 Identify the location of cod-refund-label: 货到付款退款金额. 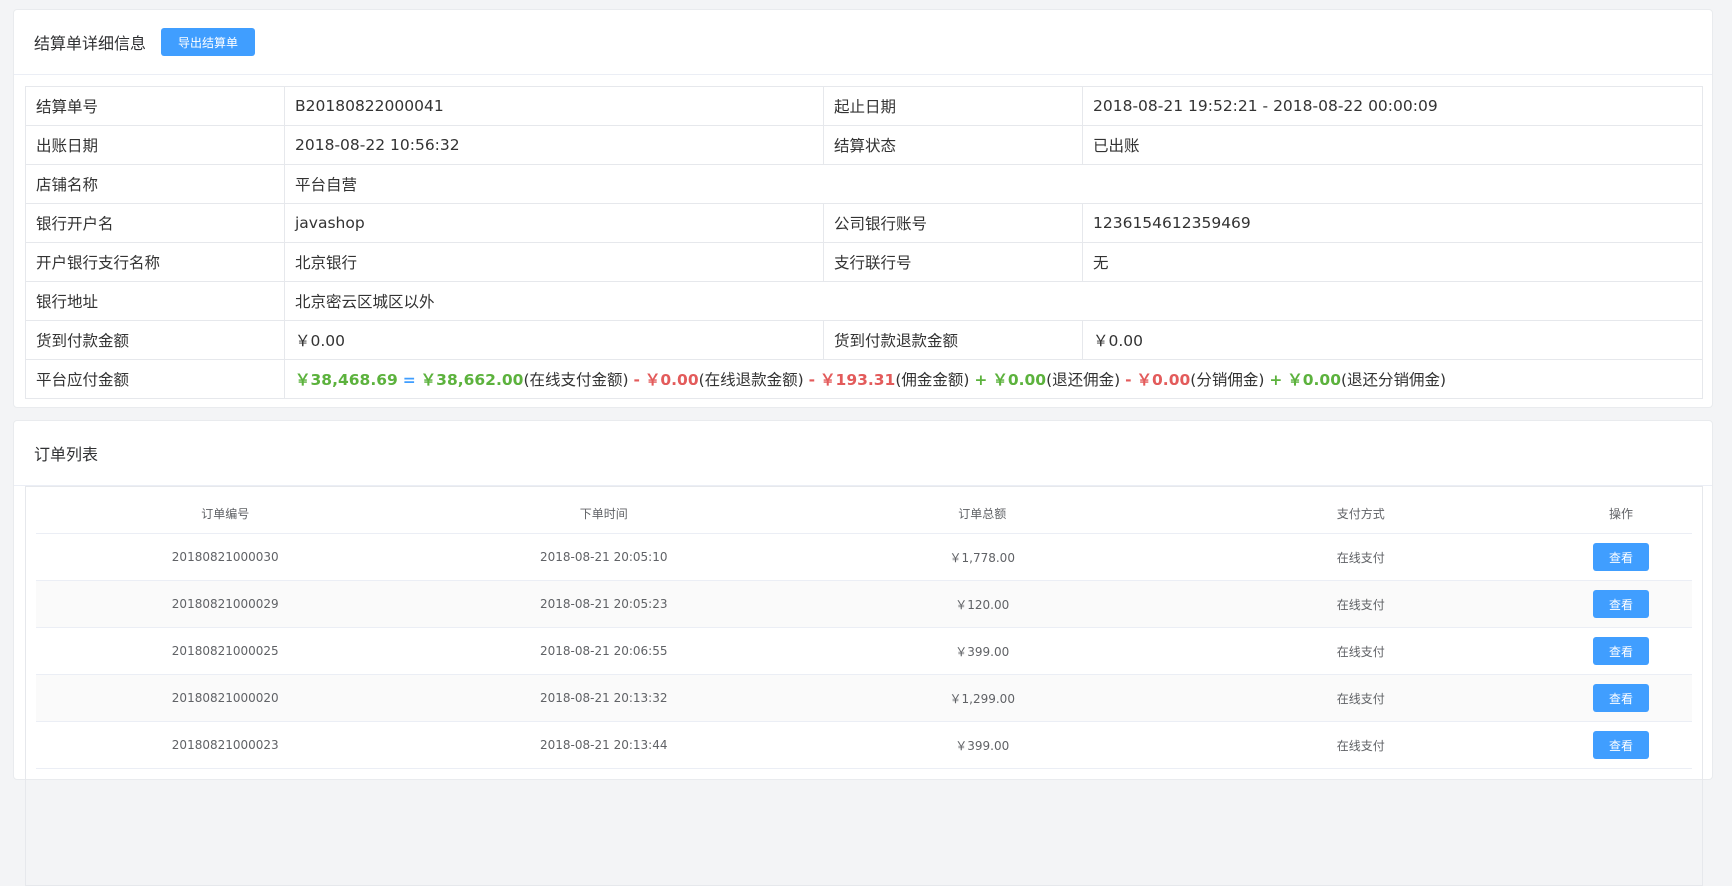
(953, 340).